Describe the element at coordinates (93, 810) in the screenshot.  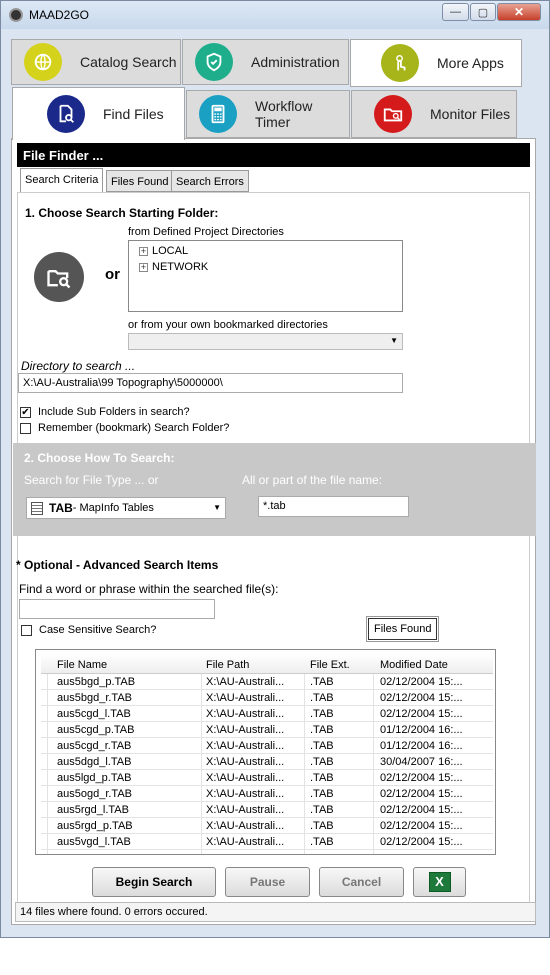
I see `table-cell: aus5rgd_l.TAB` at that location.